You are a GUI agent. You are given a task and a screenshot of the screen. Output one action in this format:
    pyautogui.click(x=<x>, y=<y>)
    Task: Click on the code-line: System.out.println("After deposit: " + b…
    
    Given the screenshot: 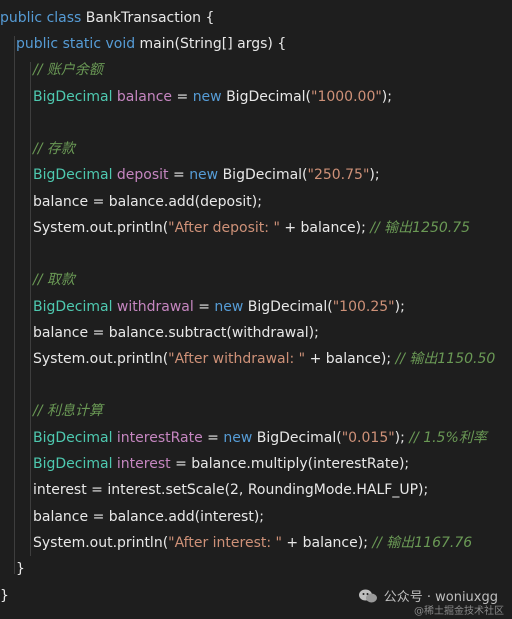 What is the action you would take?
    pyautogui.click(x=251, y=228)
    